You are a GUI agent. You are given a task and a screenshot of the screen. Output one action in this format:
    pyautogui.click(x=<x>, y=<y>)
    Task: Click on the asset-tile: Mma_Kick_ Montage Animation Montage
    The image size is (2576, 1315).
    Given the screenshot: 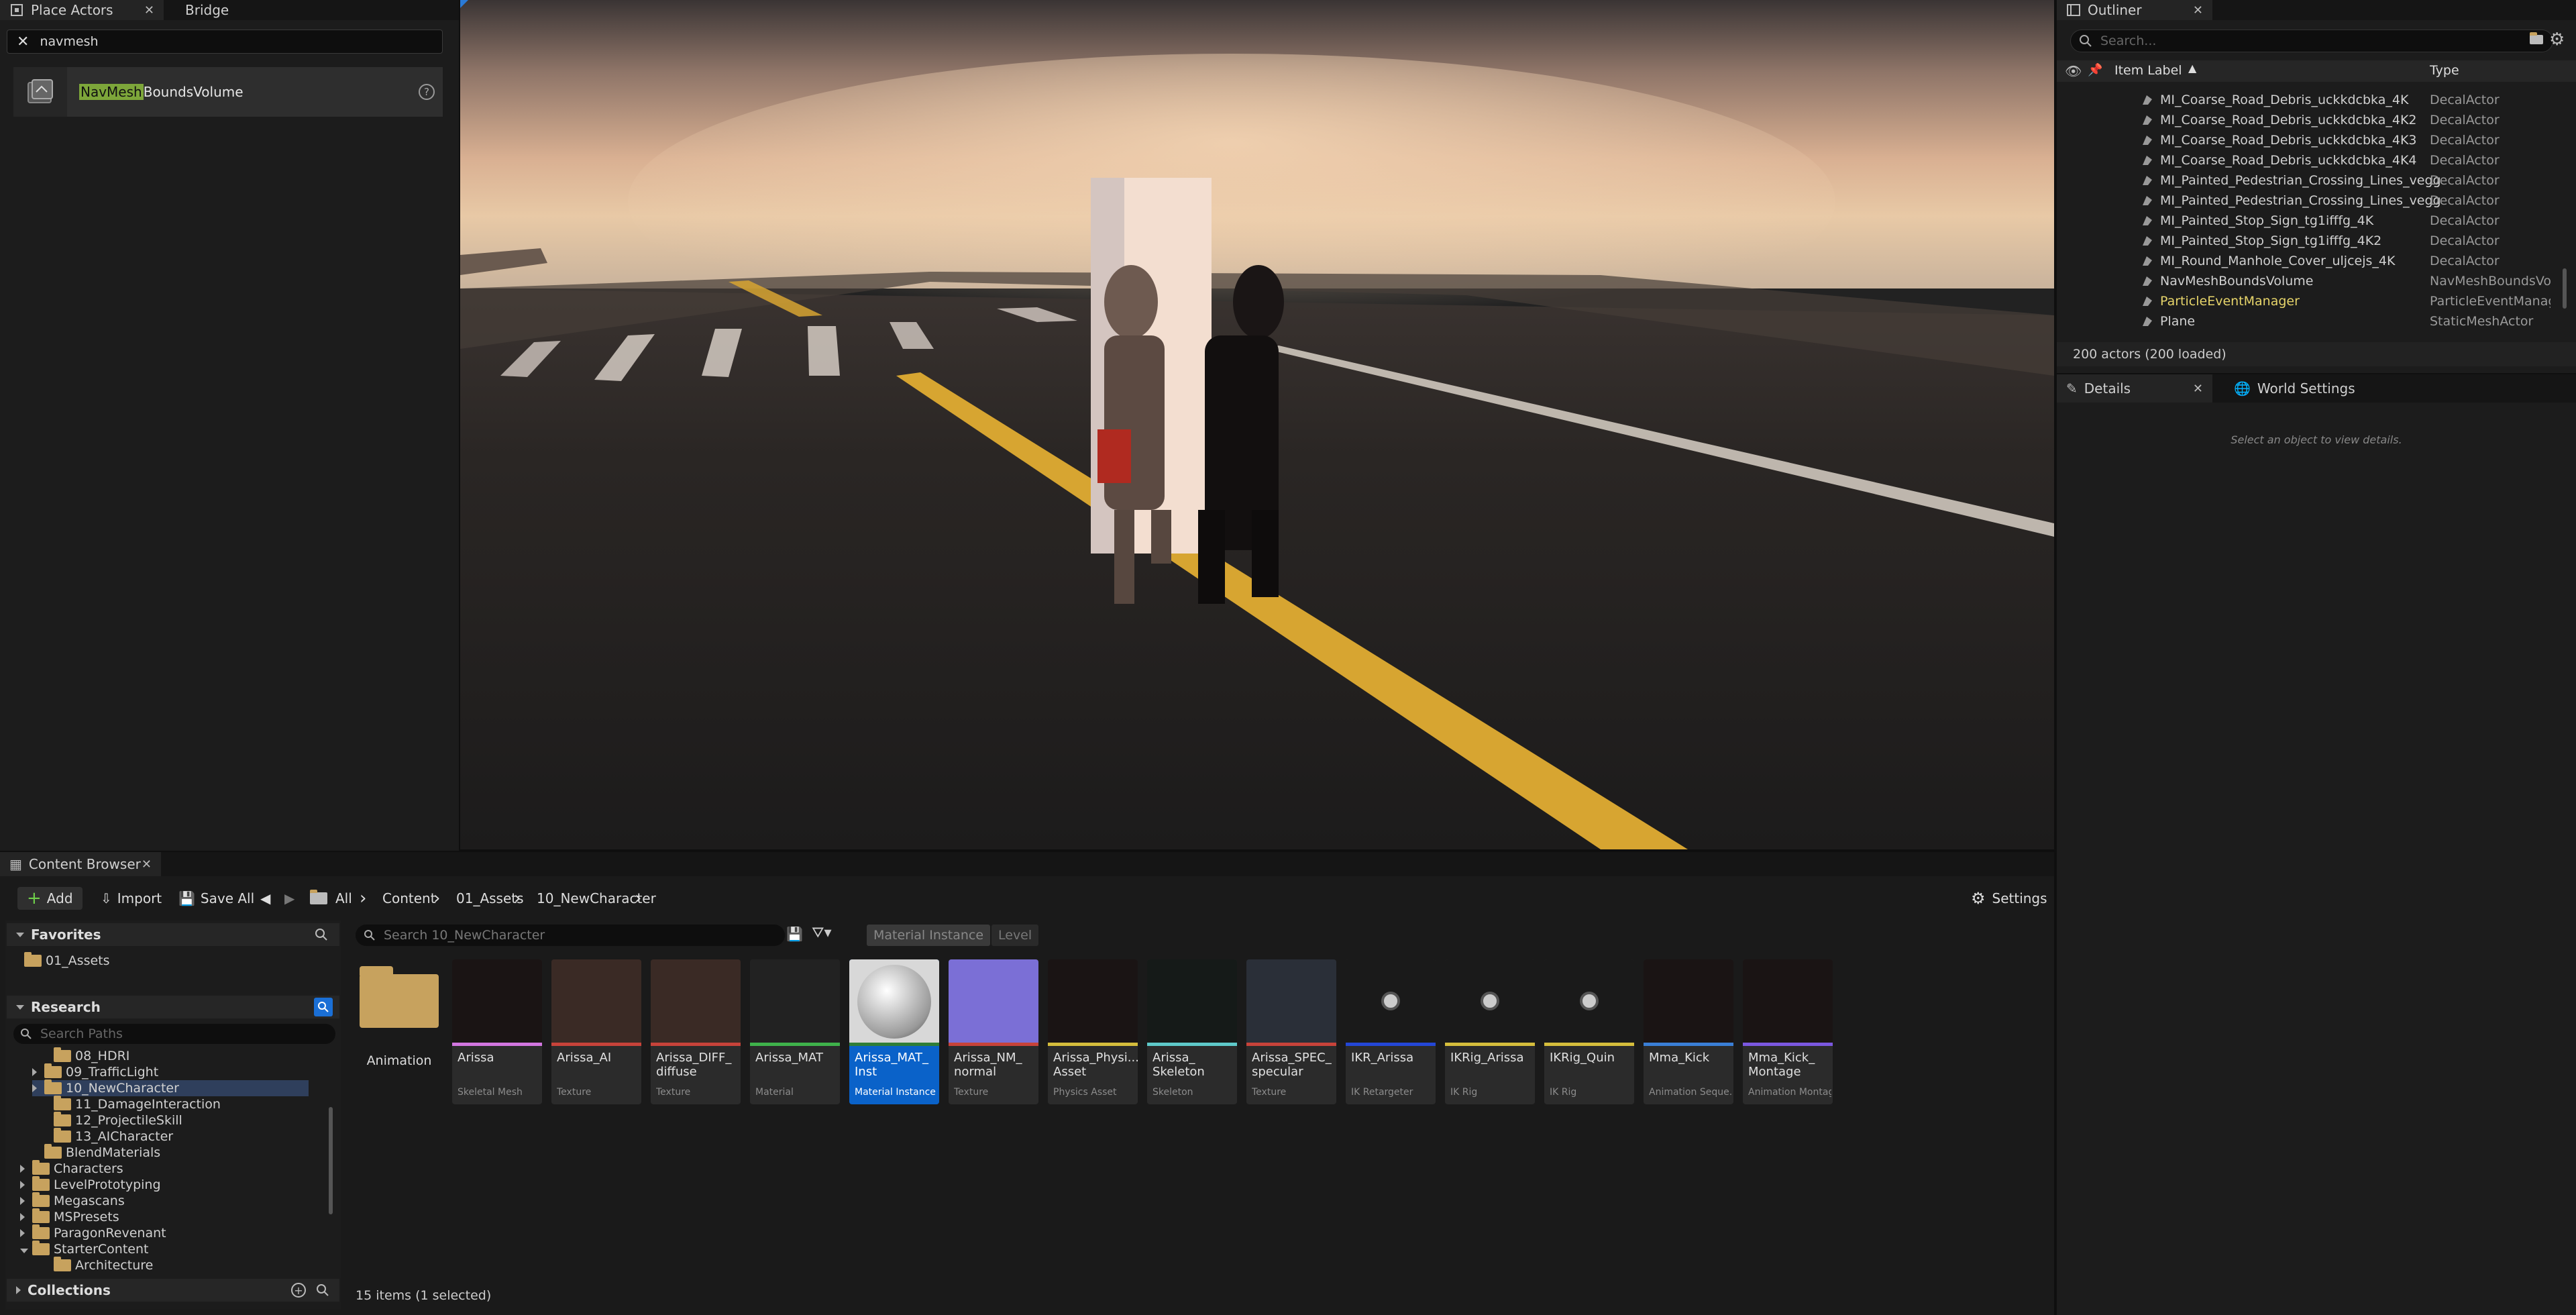 What is the action you would take?
    pyautogui.click(x=1788, y=1031)
    